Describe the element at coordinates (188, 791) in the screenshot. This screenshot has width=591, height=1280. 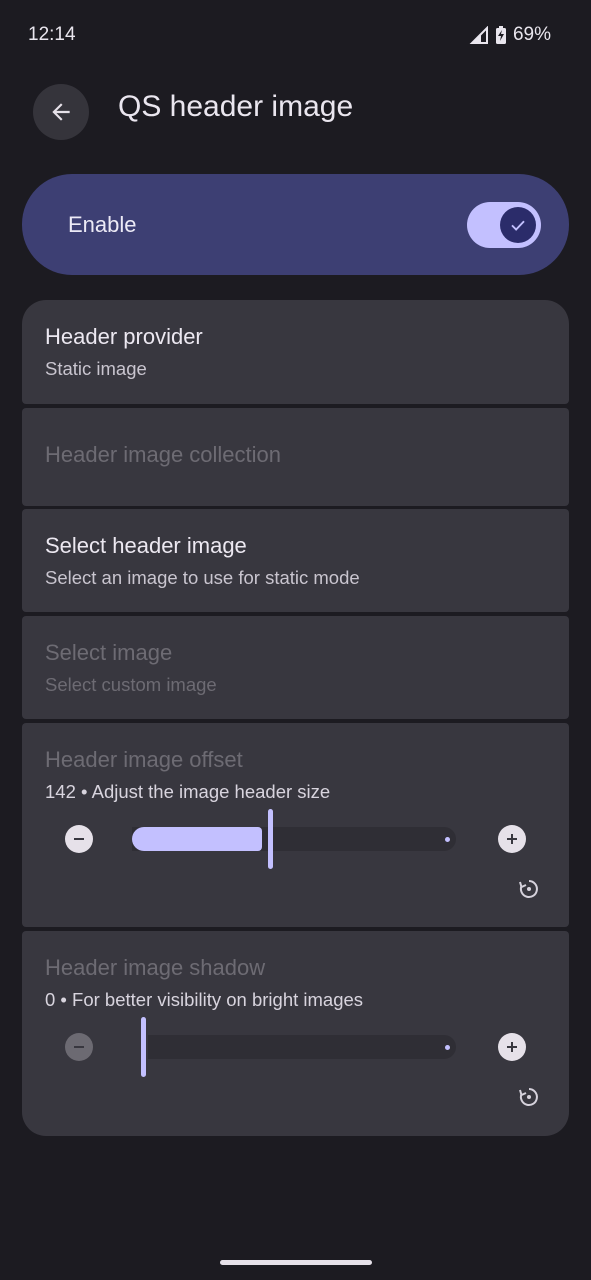
I see `item-summary: 142 • Adjust the image header size` at that location.